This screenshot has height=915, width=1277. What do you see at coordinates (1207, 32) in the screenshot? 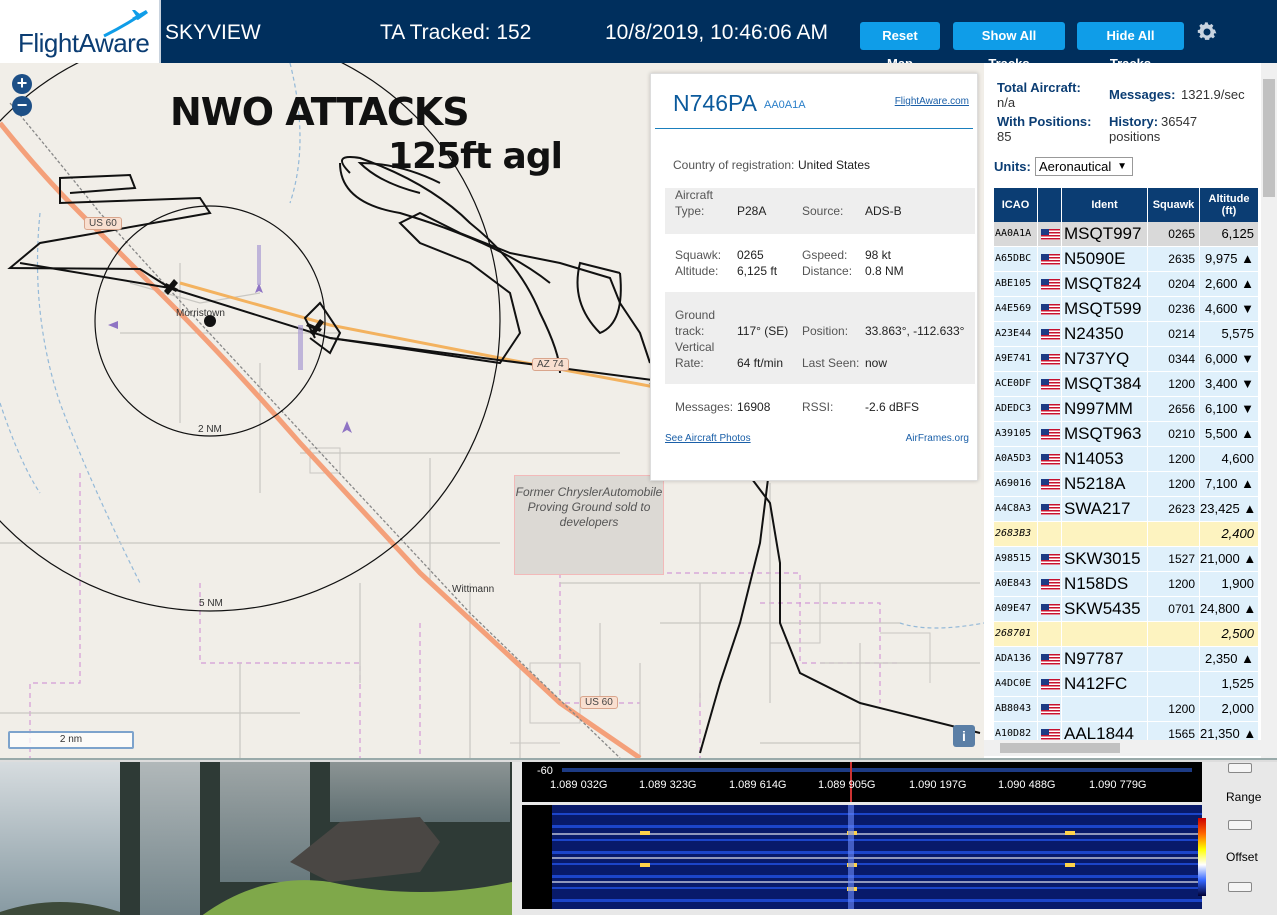
I see `gear-icon` at bounding box center [1207, 32].